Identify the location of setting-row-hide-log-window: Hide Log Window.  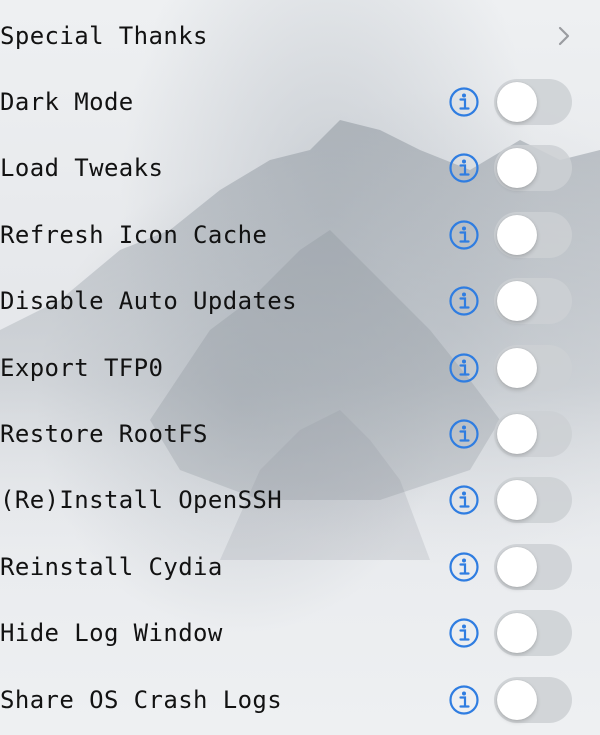
(300, 633).